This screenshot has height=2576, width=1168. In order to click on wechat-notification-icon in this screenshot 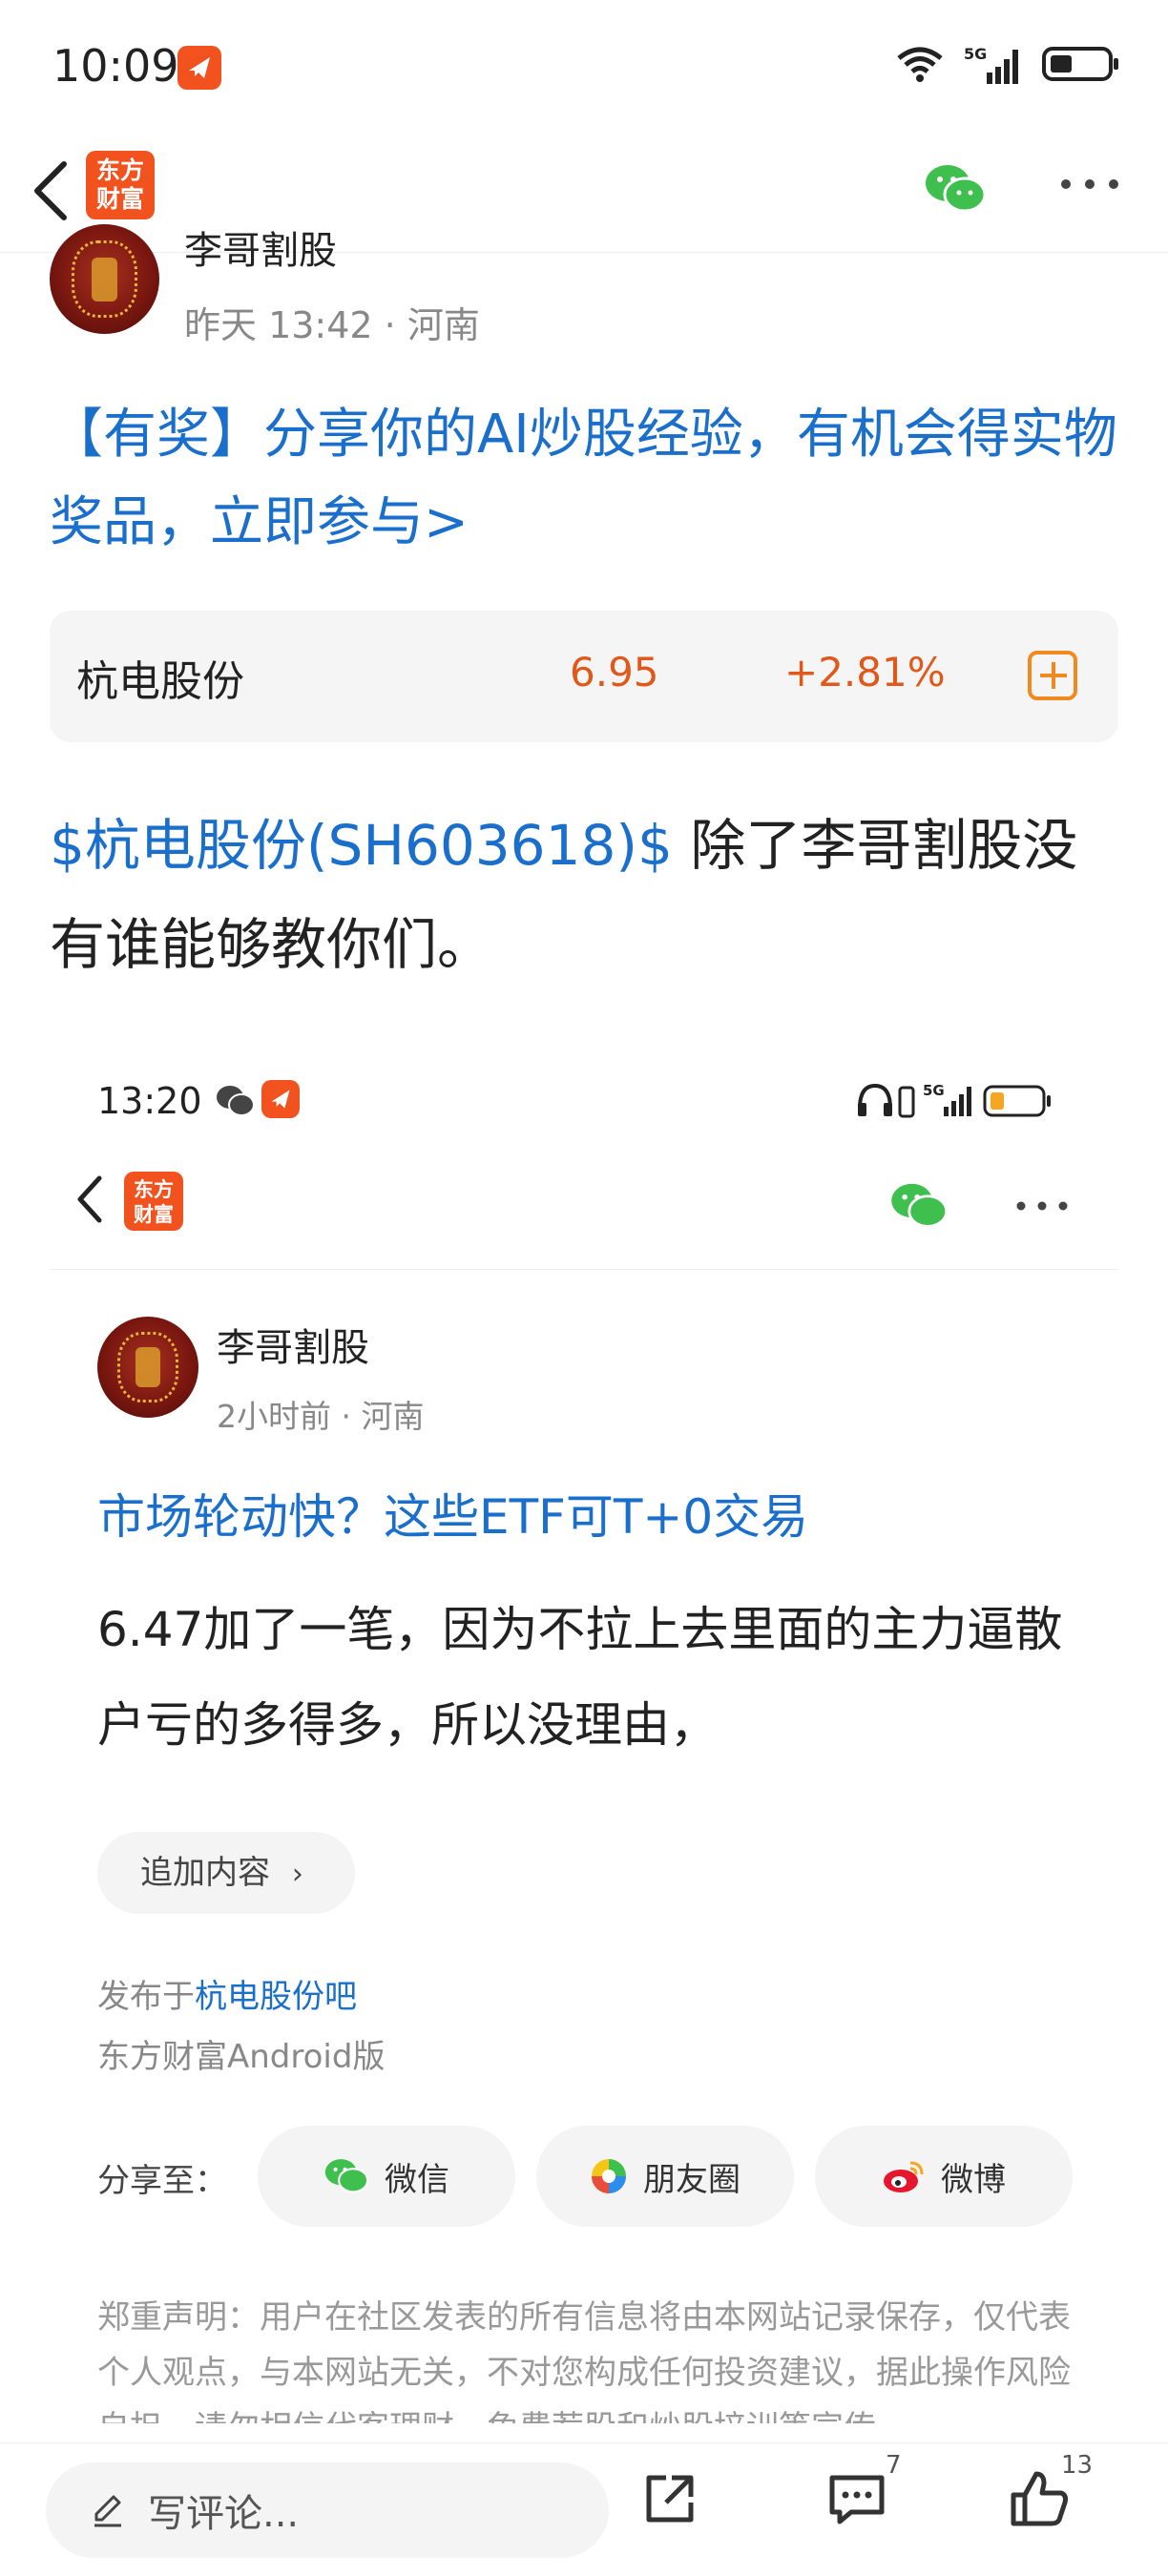, I will do `click(236, 1101)`.